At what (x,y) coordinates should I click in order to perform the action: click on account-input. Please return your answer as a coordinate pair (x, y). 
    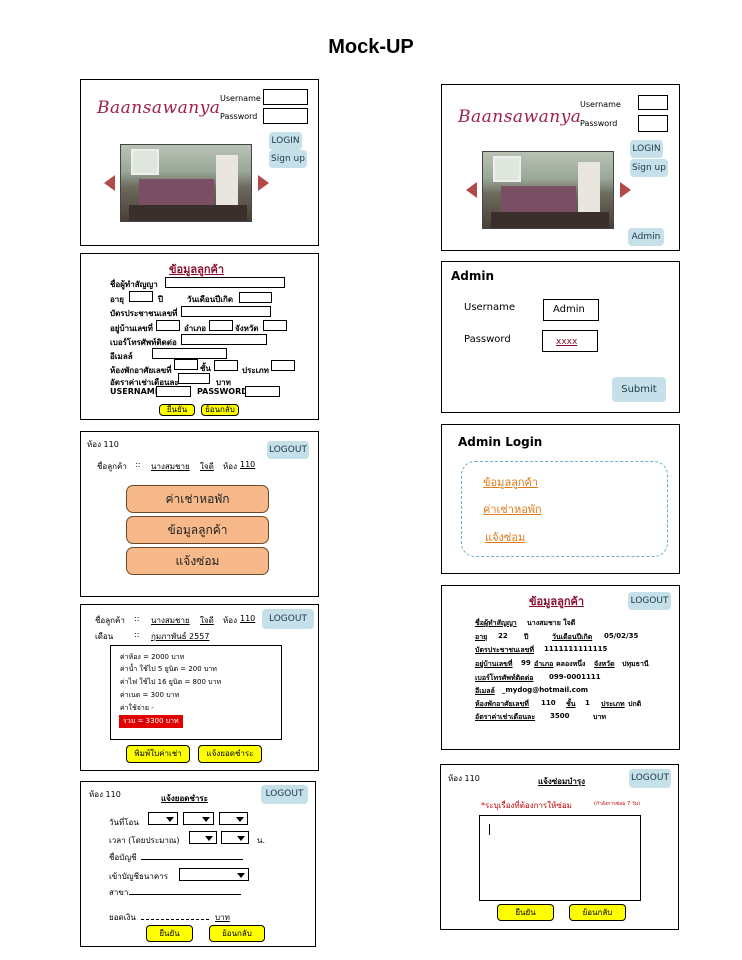
    Looking at the image, I should click on (192, 859).